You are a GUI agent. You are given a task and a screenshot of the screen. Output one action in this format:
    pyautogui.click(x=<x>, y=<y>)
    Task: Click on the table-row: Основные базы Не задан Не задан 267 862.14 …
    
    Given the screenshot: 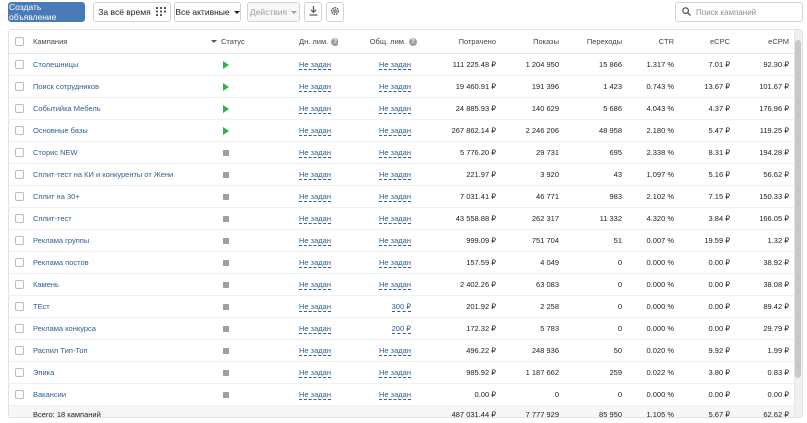 What is the action you would take?
    pyautogui.click(x=402, y=130)
    